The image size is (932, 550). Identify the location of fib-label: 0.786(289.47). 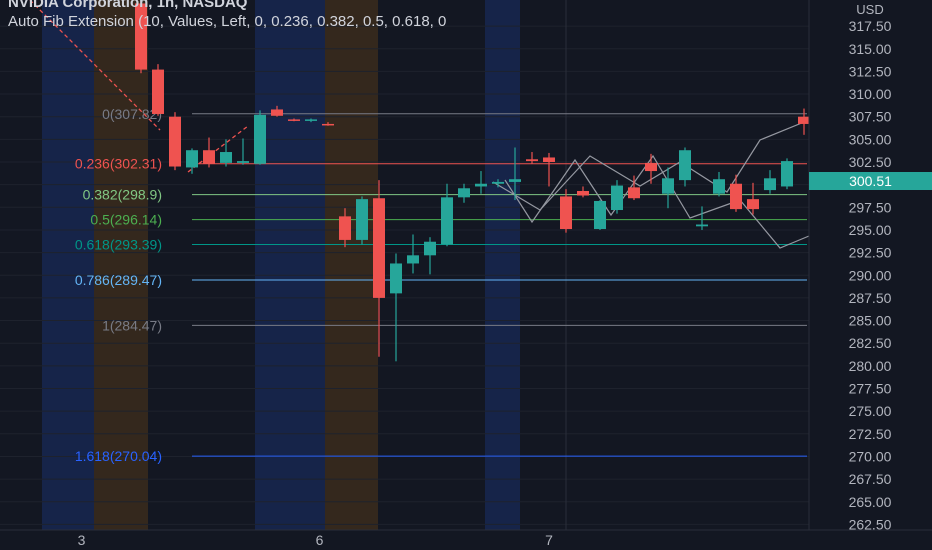
(118, 280).